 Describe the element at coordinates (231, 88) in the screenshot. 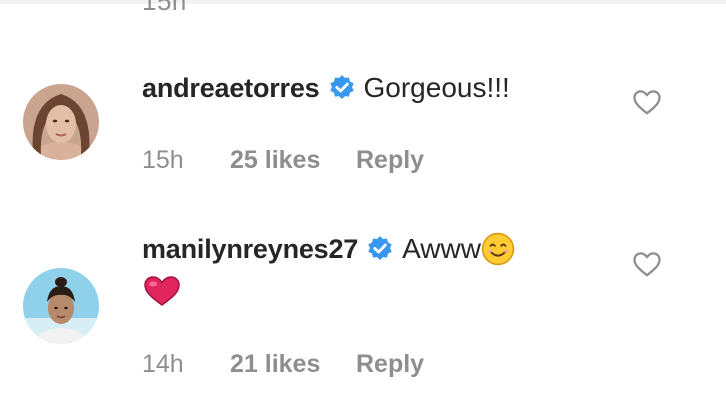

I see `comment-username: andreaetorres` at that location.